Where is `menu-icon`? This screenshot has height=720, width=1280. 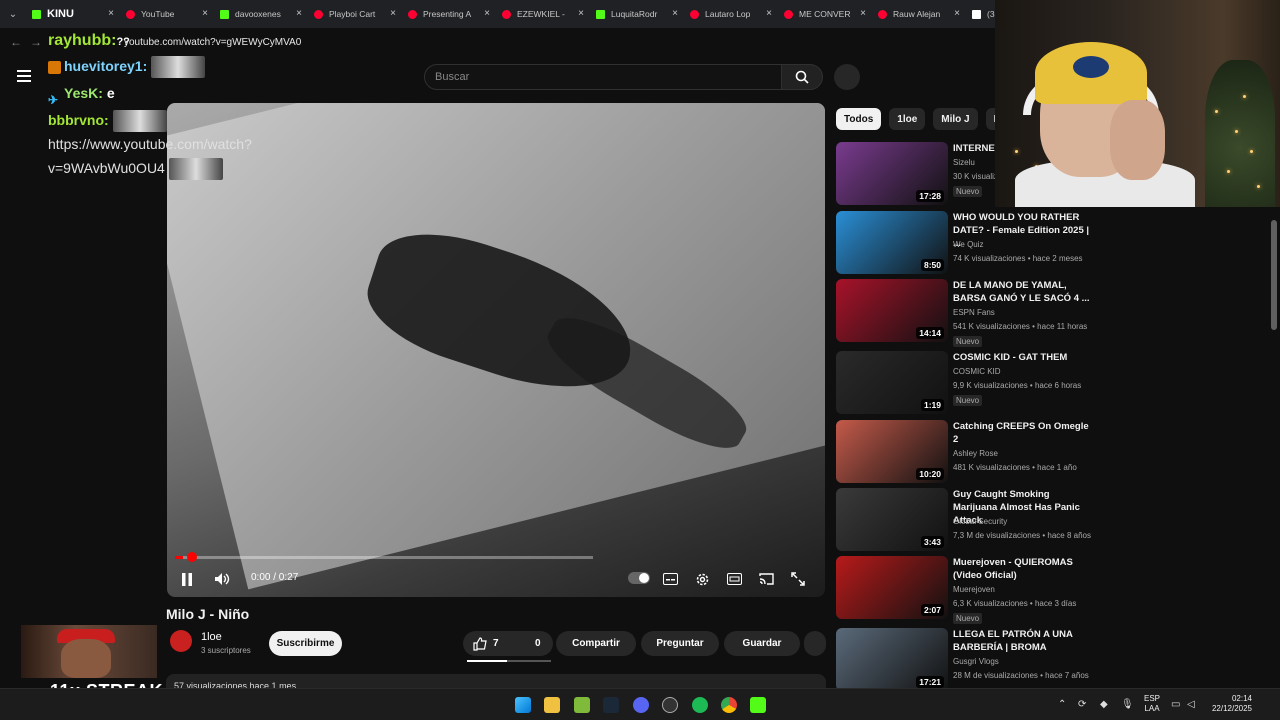 menu-icon is located at coordinates (24, 76).